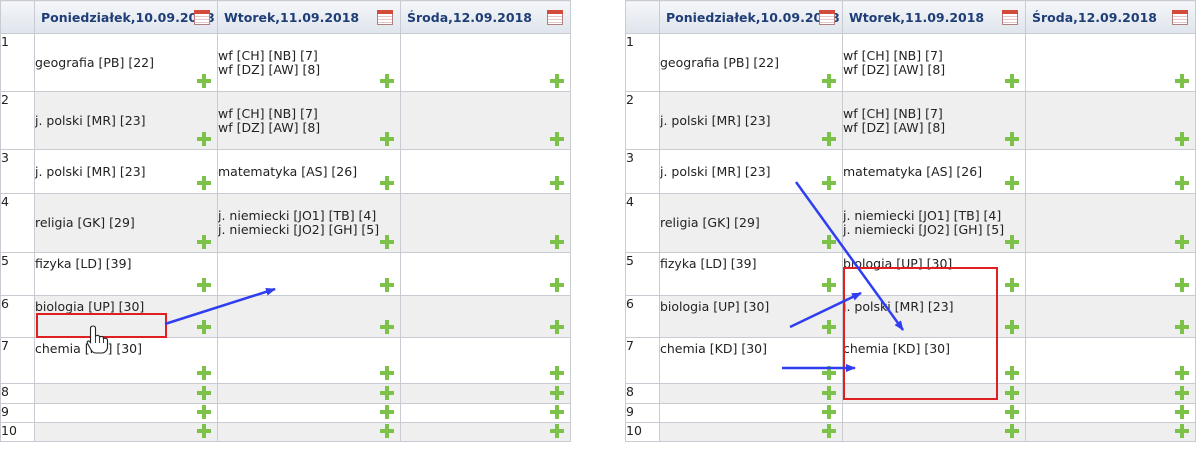  Describe the element at coordinates (934, 230) in the screenshot. I see `lesson-entry: j. niemiecki [JO2] [GH] [5]` at that location.